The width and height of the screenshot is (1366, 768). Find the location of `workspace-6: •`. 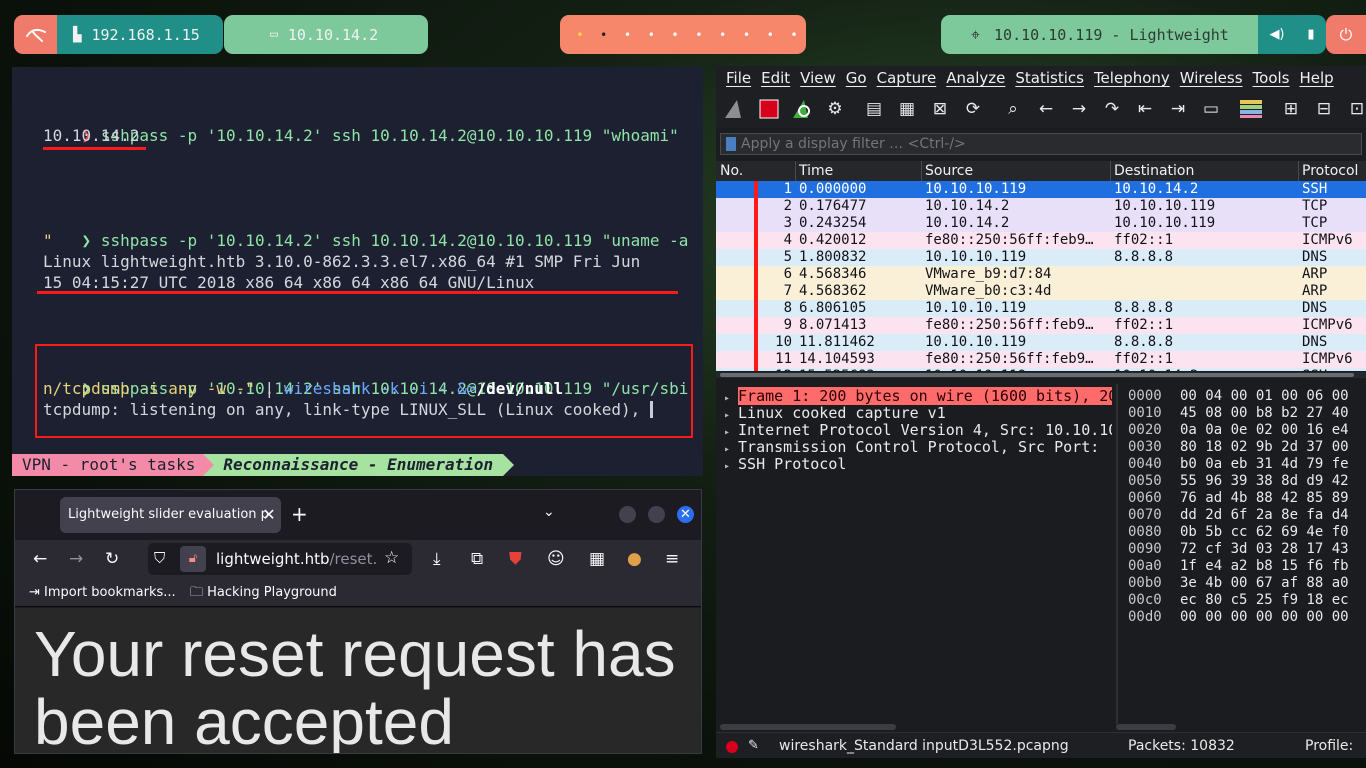

workspace-6: • is located at coordinates (699, 35).